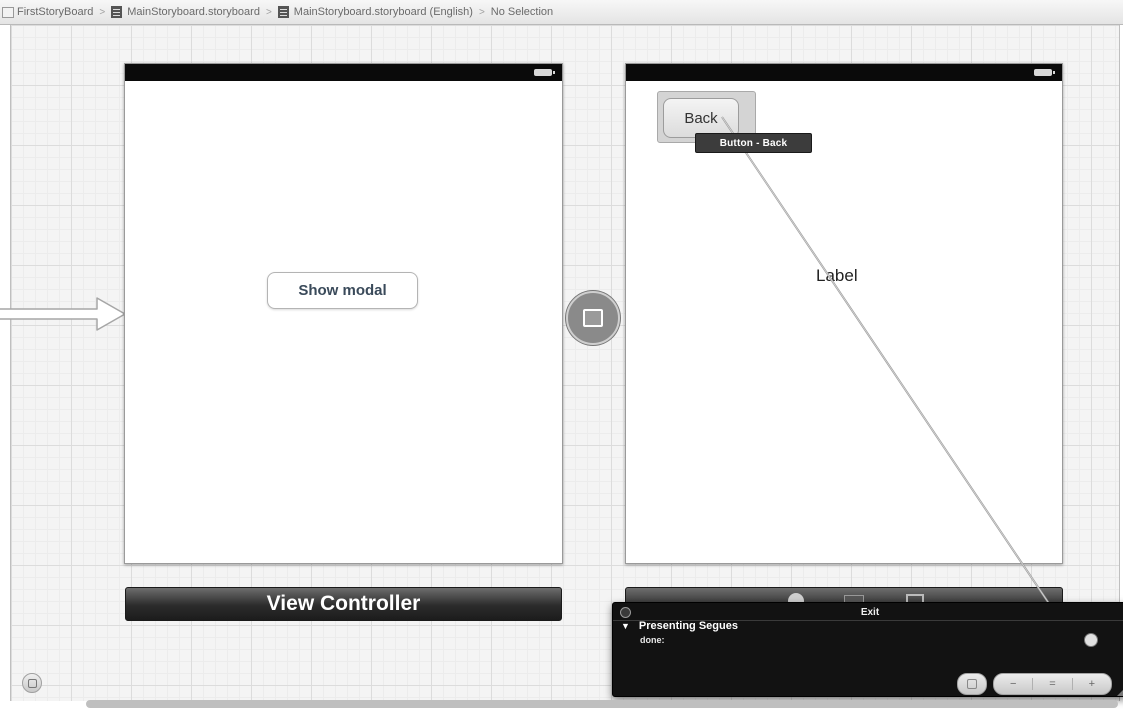 This screenshot has width=1123, height=709. I want to click on section-label: Presenting Segues, so click(688, 626).